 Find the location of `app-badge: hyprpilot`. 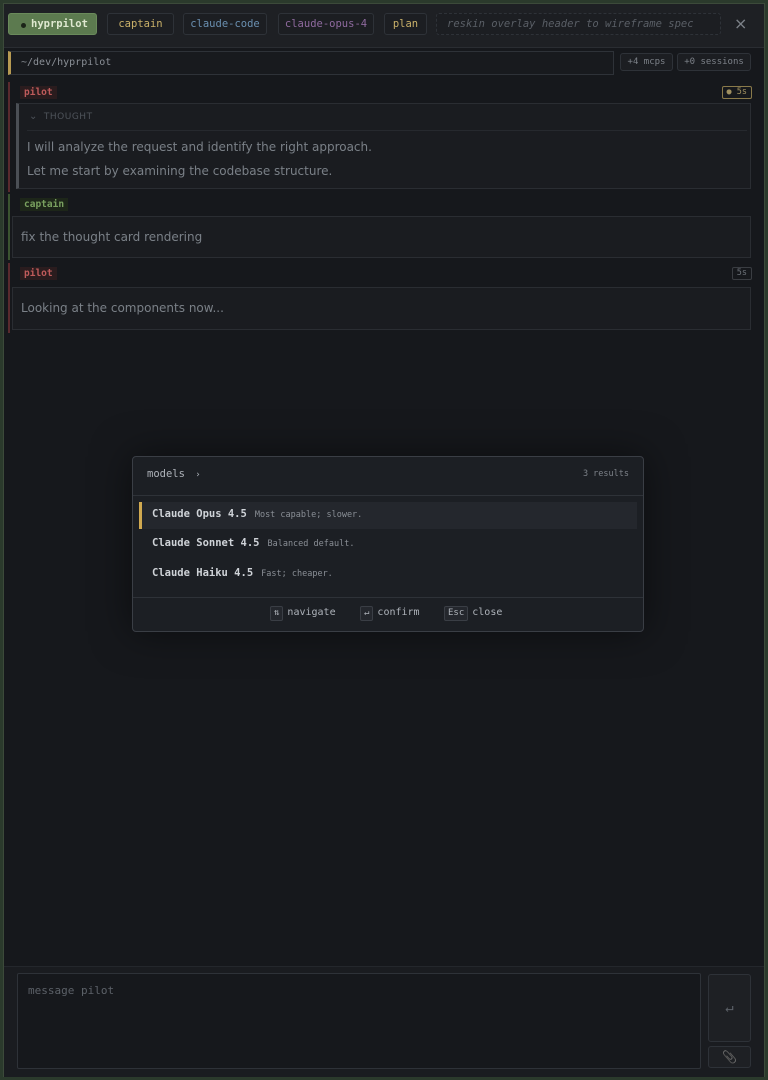

app-badge: hyprpilot is located at coordinates (52, 24).